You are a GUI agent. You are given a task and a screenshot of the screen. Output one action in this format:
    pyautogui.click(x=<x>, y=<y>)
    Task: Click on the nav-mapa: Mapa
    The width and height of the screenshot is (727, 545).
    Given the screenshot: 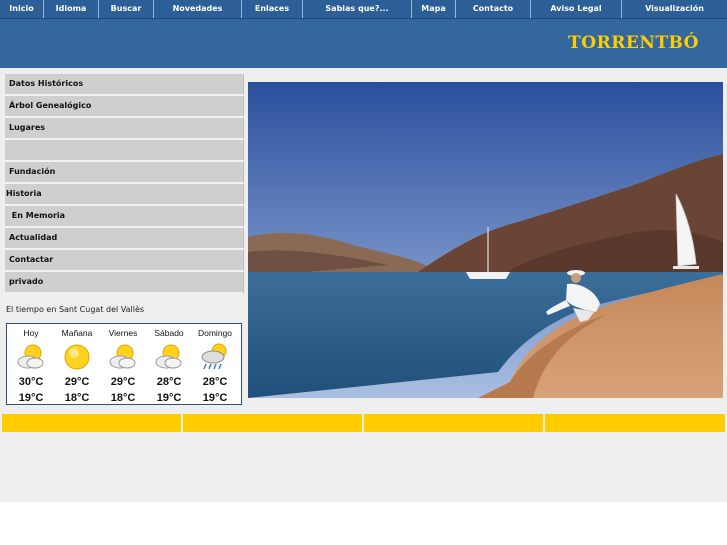 What is the action you would take?
    pyautogui.click(x=434, y=9)
    